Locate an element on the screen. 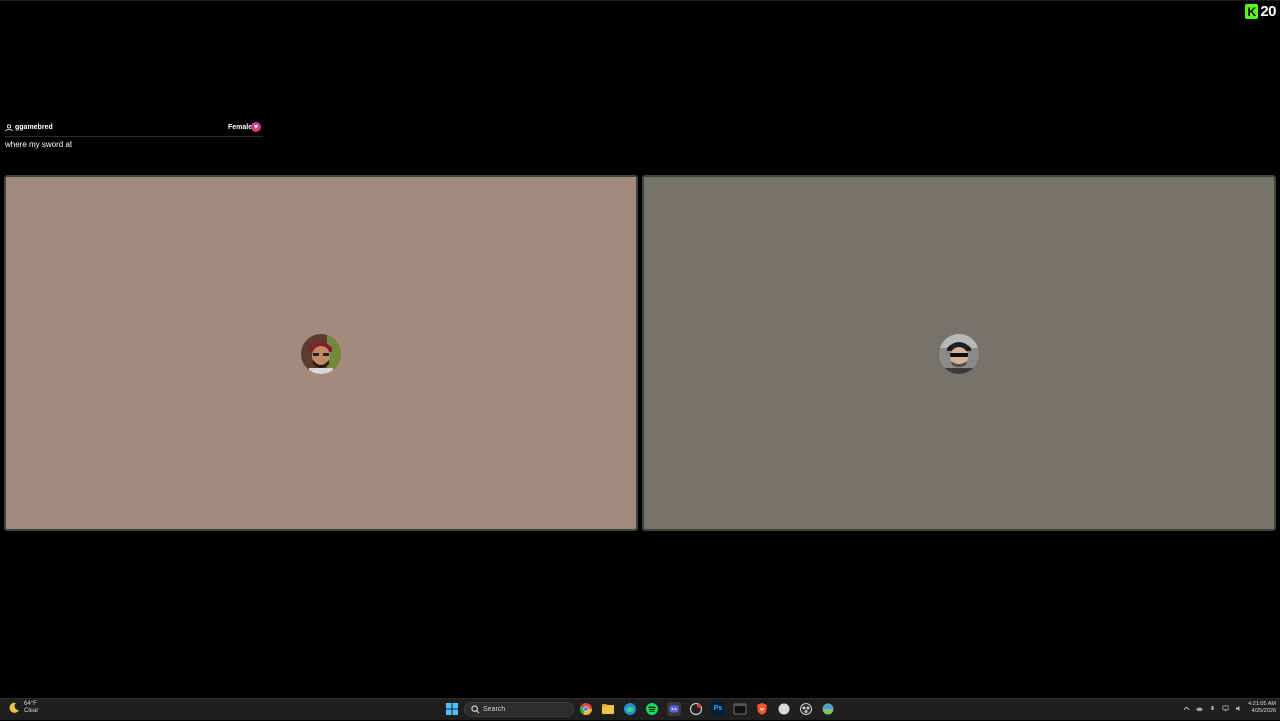 The width and height of the screenshot is (1280, 721). weather-widget: 64°F Clear is located at coordinates (23, 708).